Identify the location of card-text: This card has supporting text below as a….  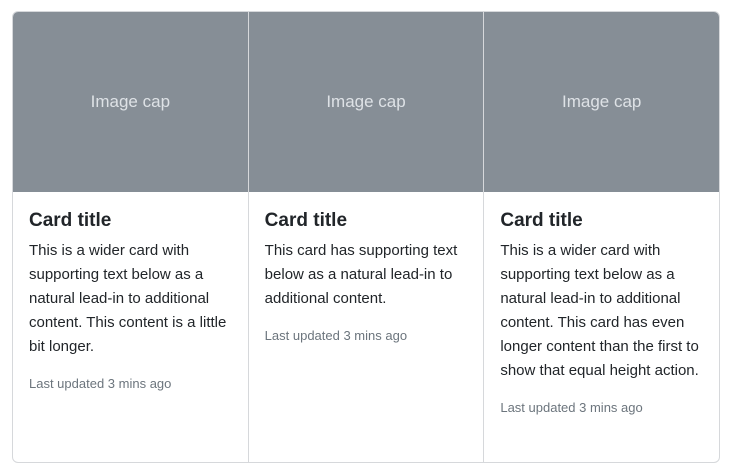
(361, 274).